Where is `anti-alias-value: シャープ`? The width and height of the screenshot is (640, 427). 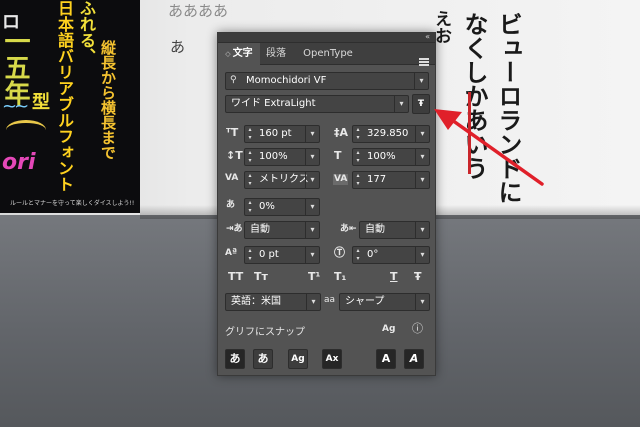 anti-alias-value: シャープ is located at coordinates (365, 301).